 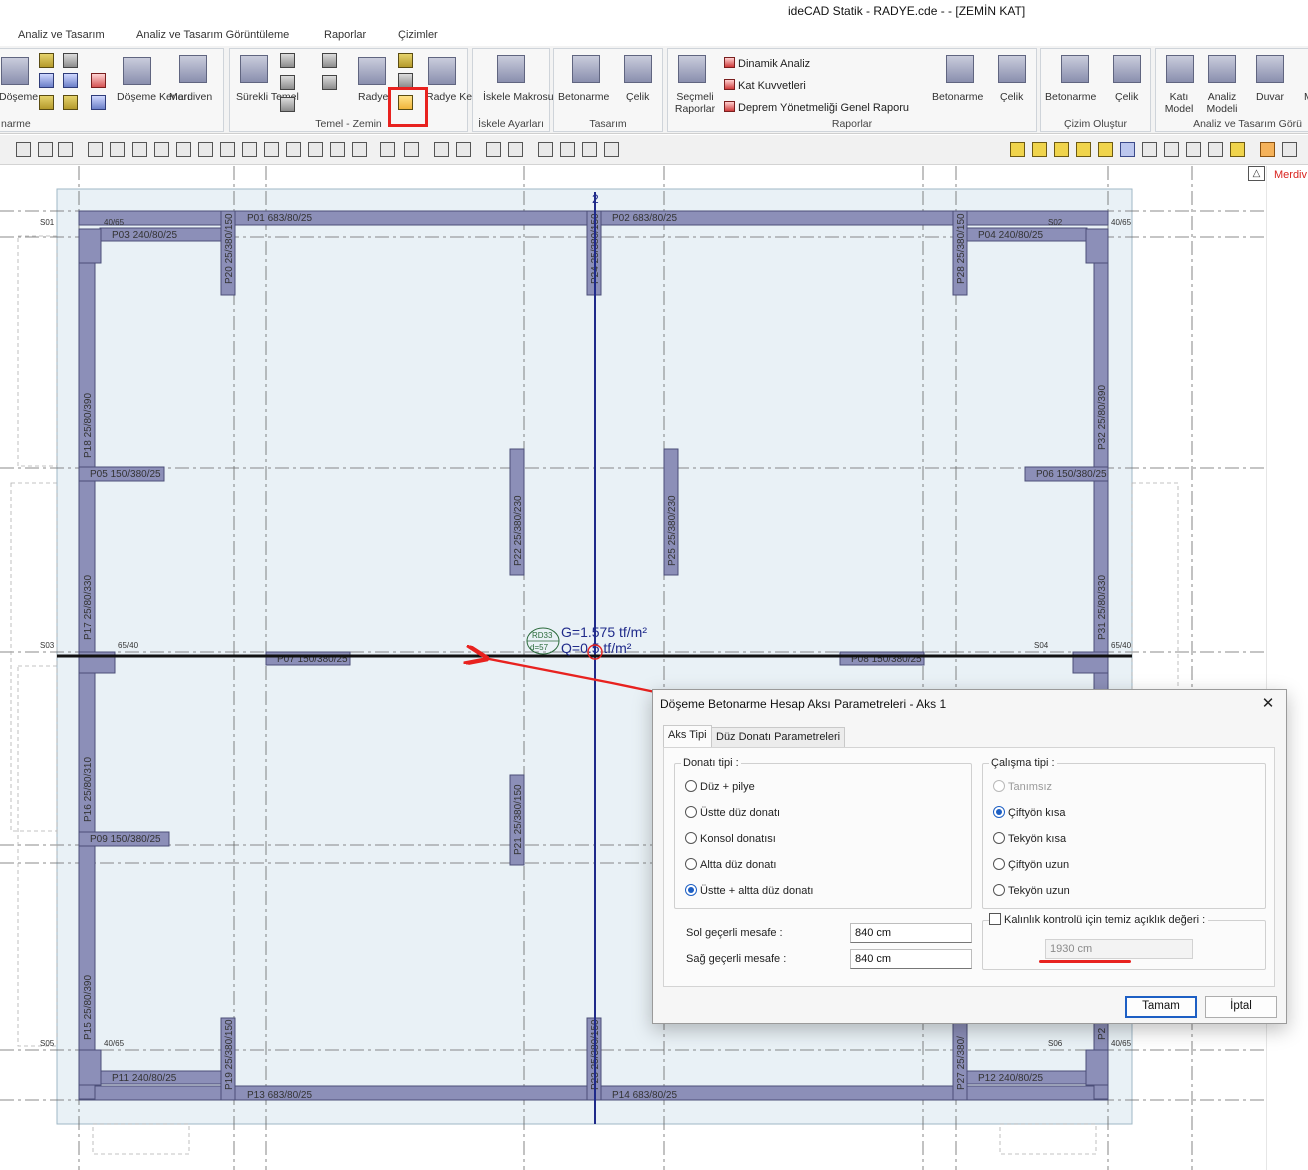 I want to click on circle-tool-icon, so click(x=183, y=149).